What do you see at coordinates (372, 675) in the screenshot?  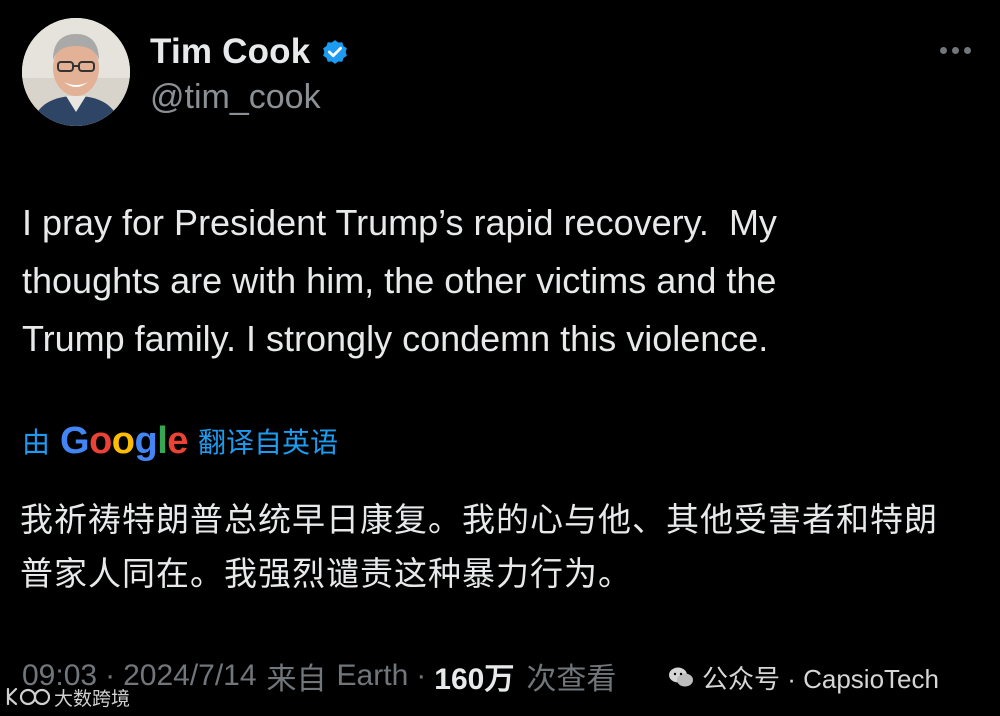 I see `tweet-source: Earth` at bounding box center [372, 675].